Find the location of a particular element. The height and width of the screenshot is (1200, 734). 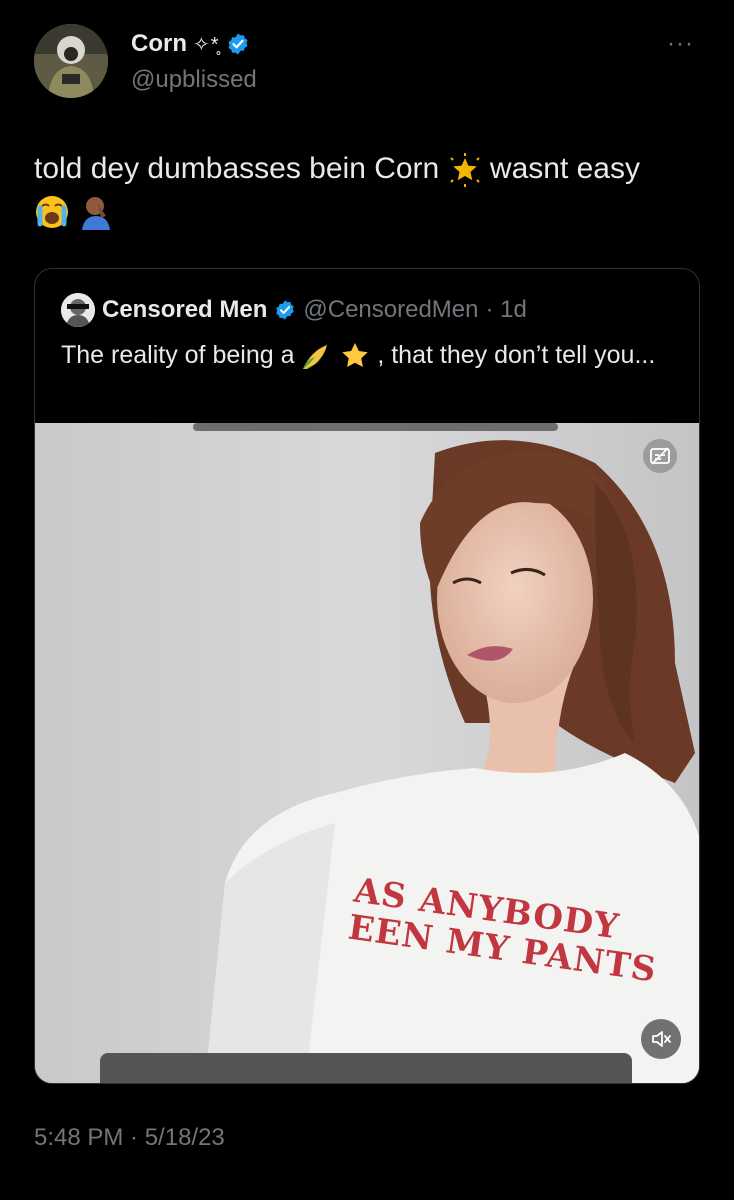

glowing-star-emoji-icon is located at coordinates (464, 170).